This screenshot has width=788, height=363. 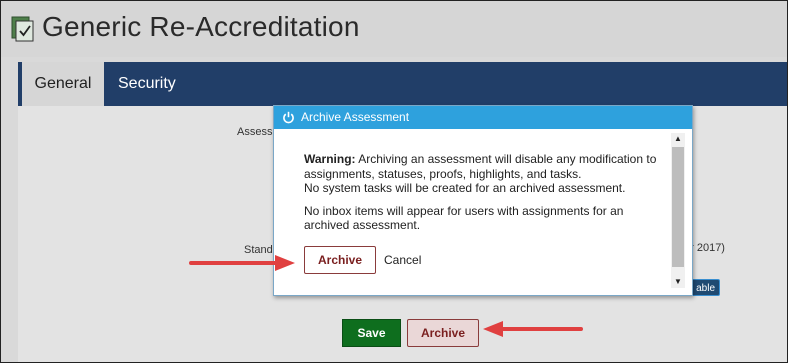 I want to click on assessment-label: Assess, so click(x=255, y=132).